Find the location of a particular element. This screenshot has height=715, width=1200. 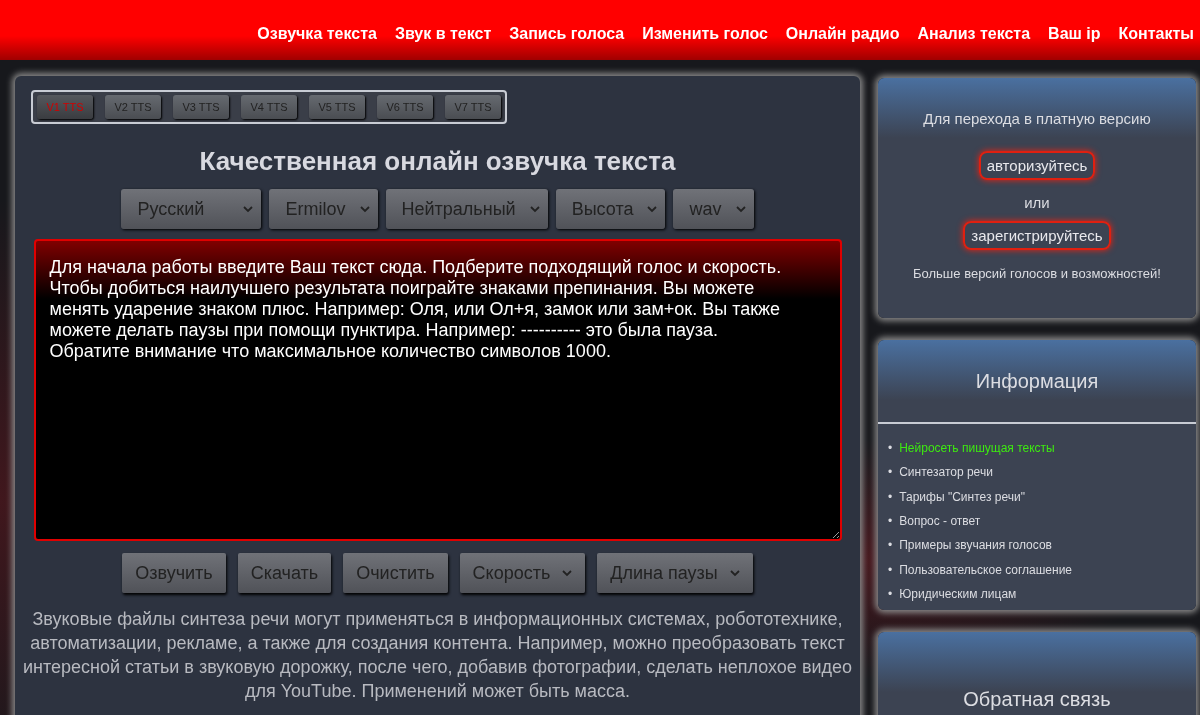

card-title: Для перехода в платную версию is located at coordinates (1037, 118).